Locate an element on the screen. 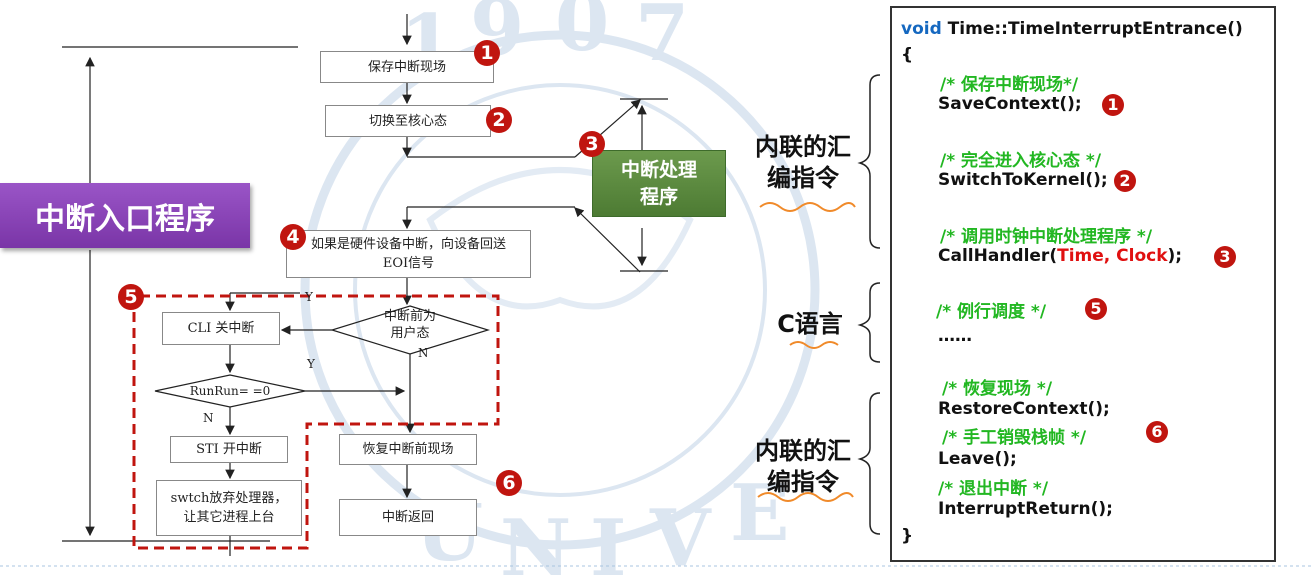 This screenshot has height=580, width=1311. keyword-void: void is located at coordinates (921, 29).